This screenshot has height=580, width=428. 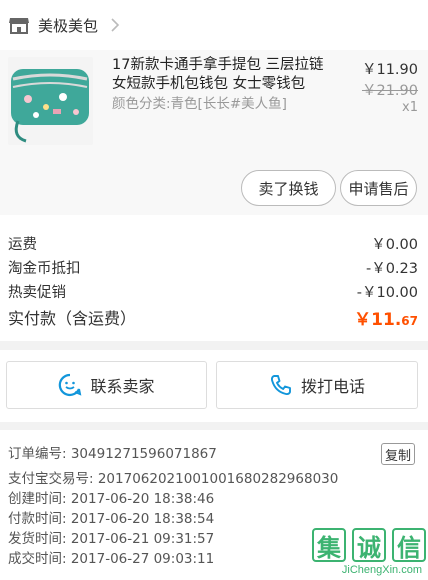 What do you see at coordinates (199, 104) in the screenshot?
I see `product-variant: 颜色分类:青色[长长#美人鱼]` at bounding box center [199, 104].